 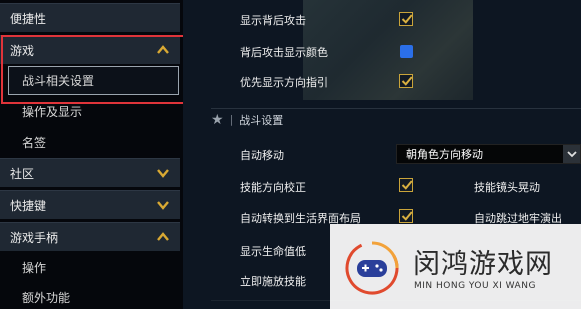 What do you see at coordinates (90, 267) in the screenshot?
I see `sidebar-item-gamepad-controls: 操作` at bounding box center [90, 267].